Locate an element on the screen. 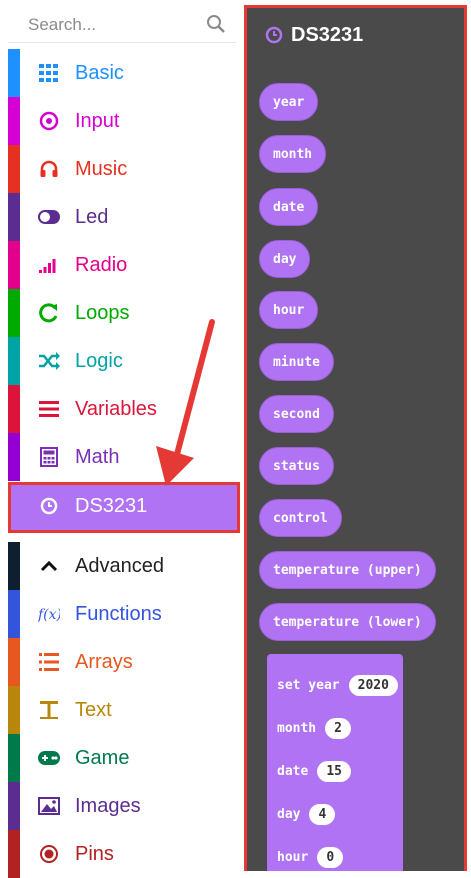  svg-text: f(x) is located at coordinates (49, 615).